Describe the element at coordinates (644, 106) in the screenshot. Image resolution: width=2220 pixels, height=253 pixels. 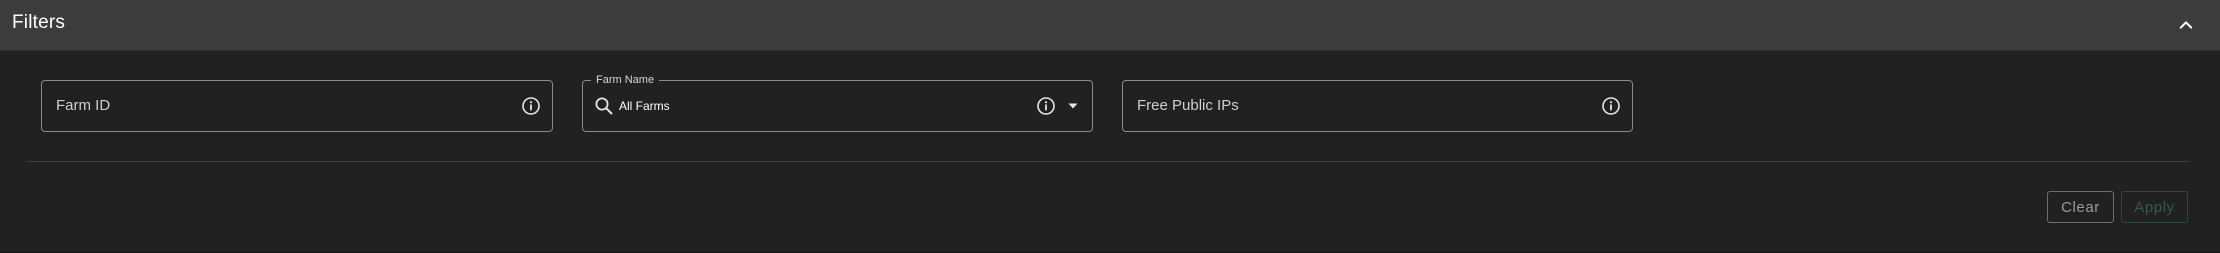
I see `farm-name-value: All Farms` at that location.